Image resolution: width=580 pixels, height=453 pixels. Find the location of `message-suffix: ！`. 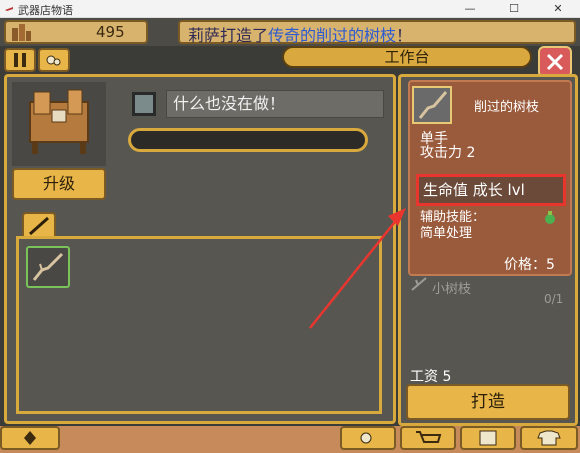

message-suffix: ！ is located at coordinates (404, 35).